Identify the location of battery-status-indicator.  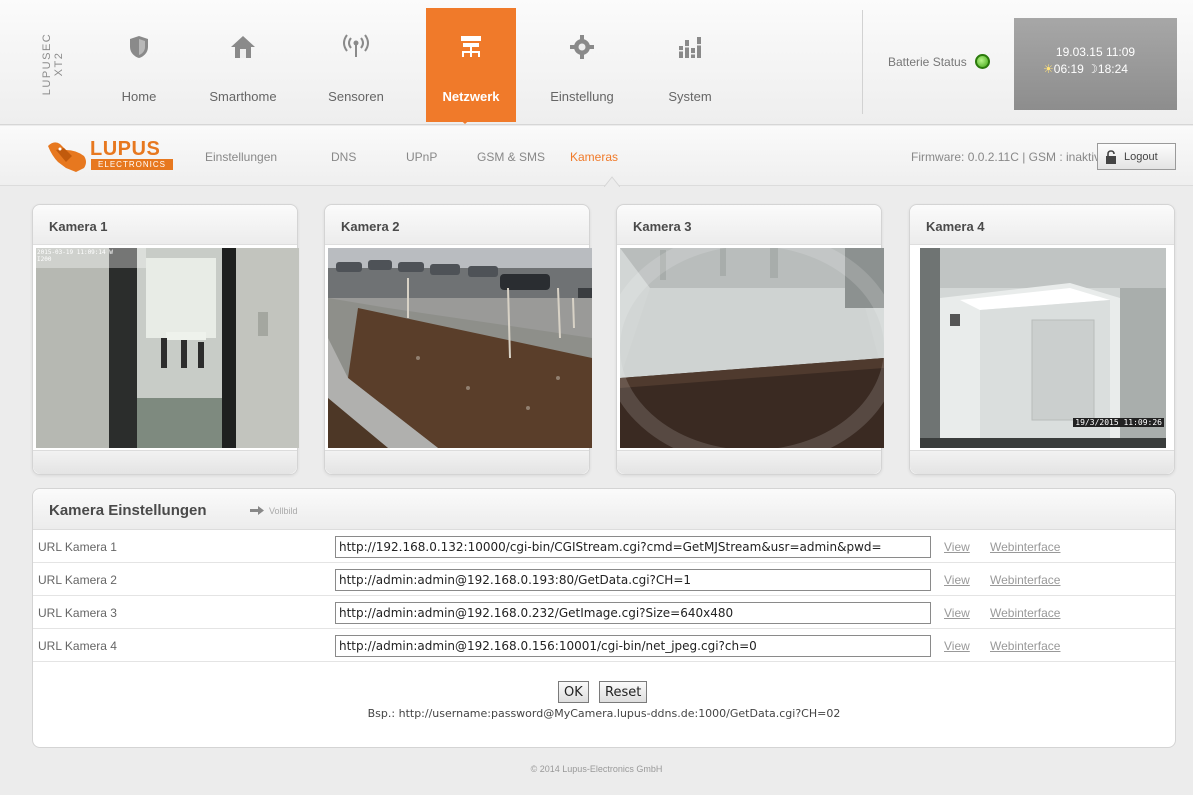
(982, 61).